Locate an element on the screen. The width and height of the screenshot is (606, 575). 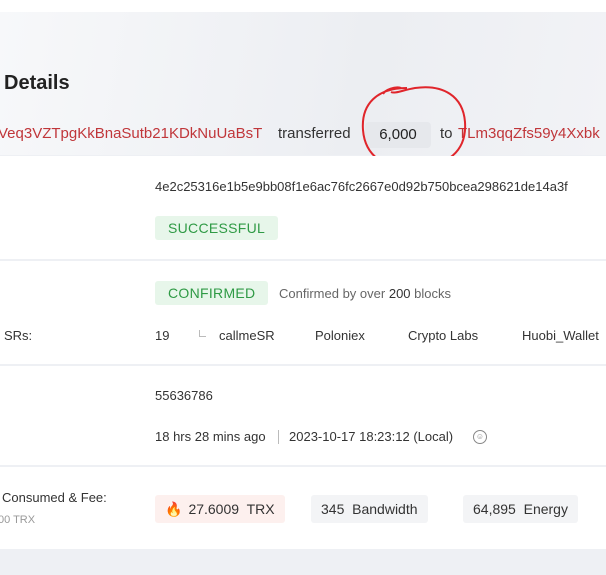
page-title: Details is located at coordinates (37, 83).